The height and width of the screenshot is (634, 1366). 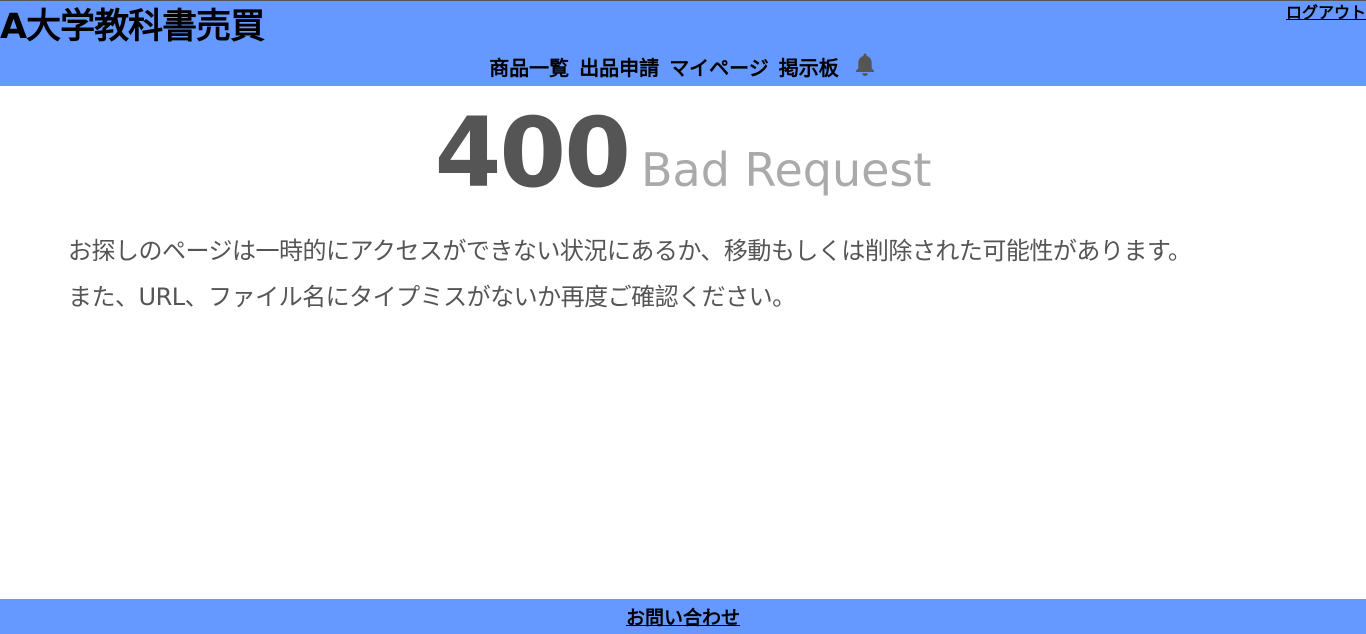 I want to click on nav-item-product-list: 商品一覧, so click(x=529, y=68).